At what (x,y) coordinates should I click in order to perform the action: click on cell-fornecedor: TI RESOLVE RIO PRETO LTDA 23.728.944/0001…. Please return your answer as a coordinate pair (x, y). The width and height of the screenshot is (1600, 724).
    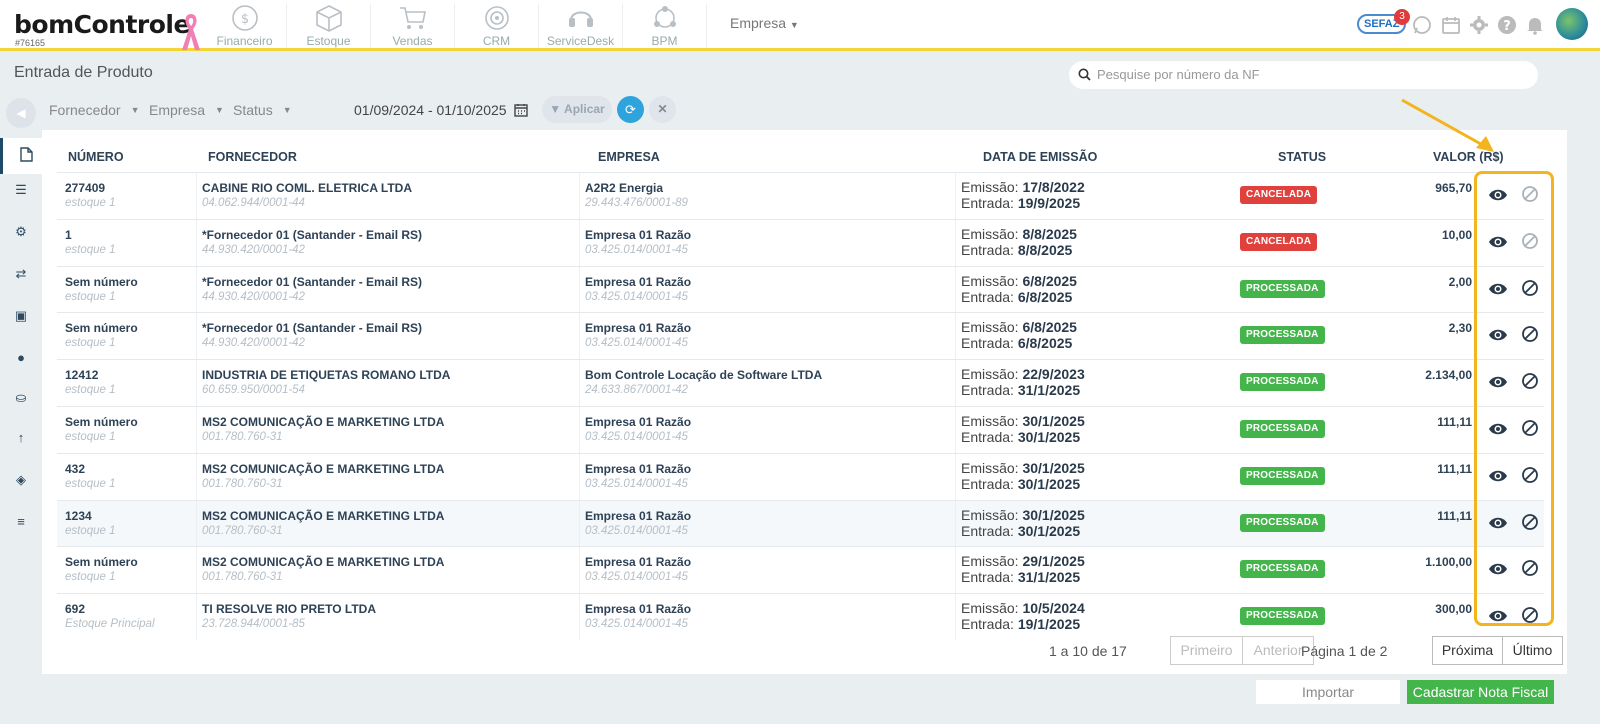
    Looking at the image, I should click on (289, 616).